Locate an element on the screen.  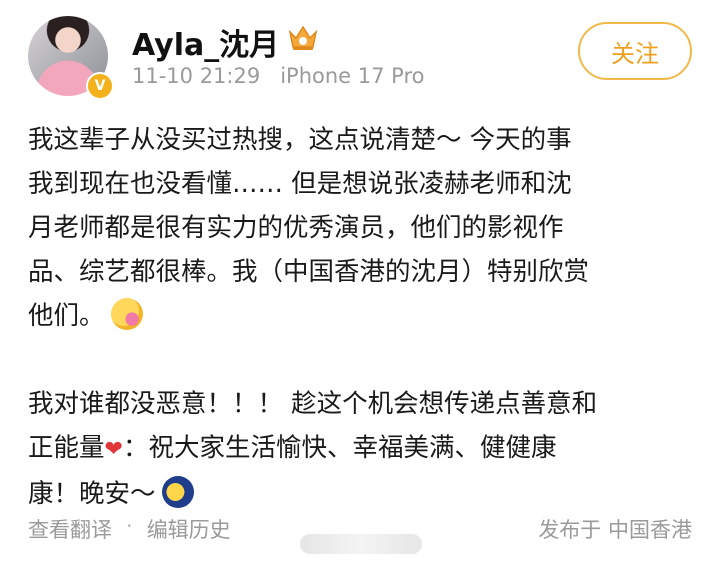
content-line: 我对谁都没恶意！！！ 趁这个机会想传递点善意和 is located at coordinates (313, 404).